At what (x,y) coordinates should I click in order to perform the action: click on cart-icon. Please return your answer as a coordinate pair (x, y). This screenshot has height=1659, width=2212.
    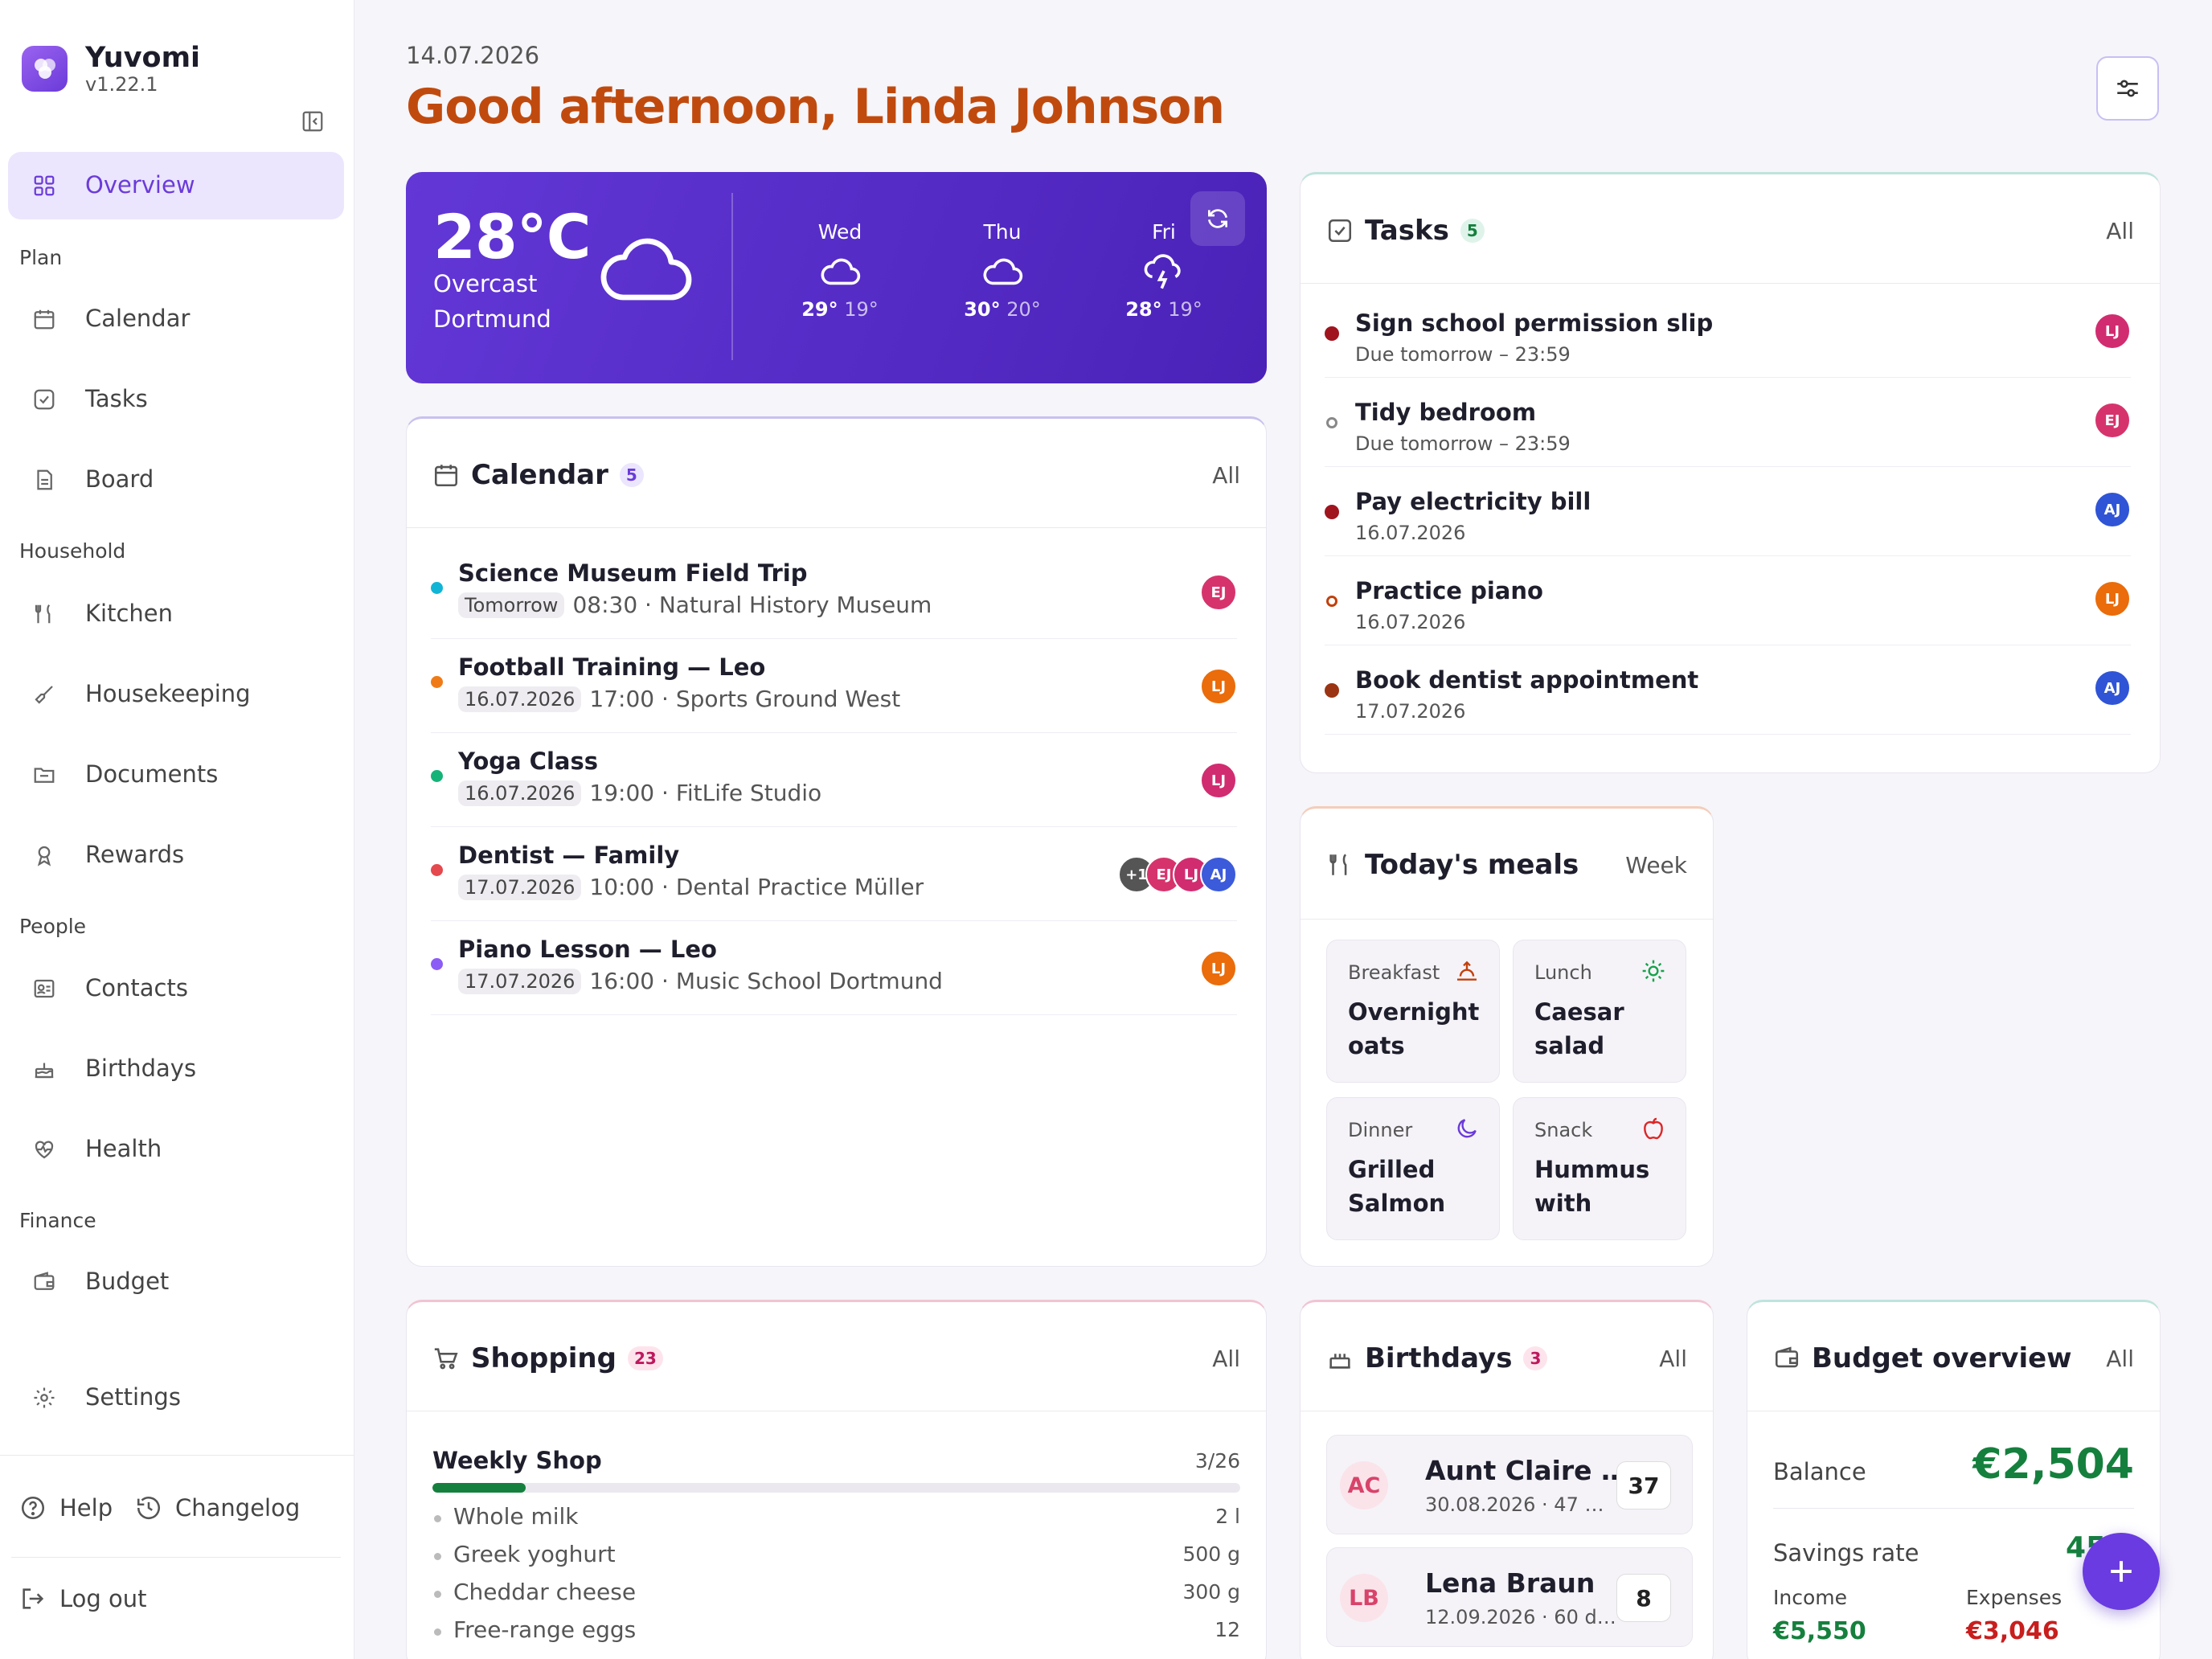
    Looking at the image, I should click on (446, 1358).